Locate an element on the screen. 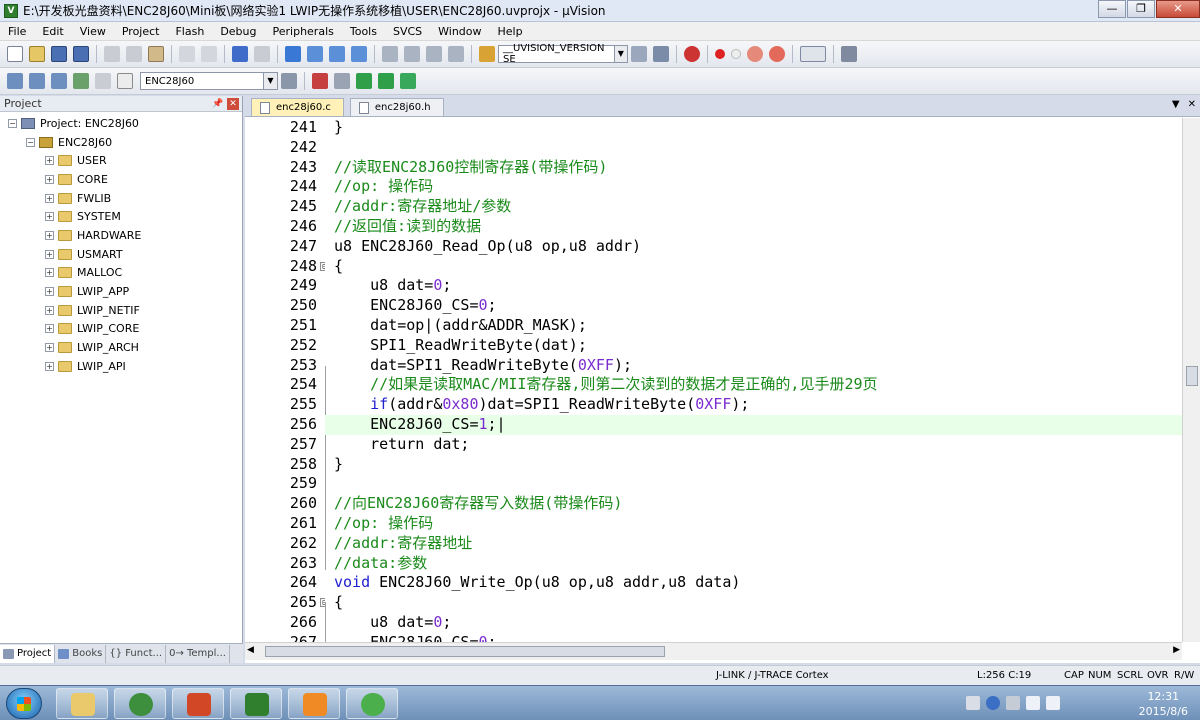 The image size is (1200, 720). restore-button: ❐ is located at coordinates (1141, 9).